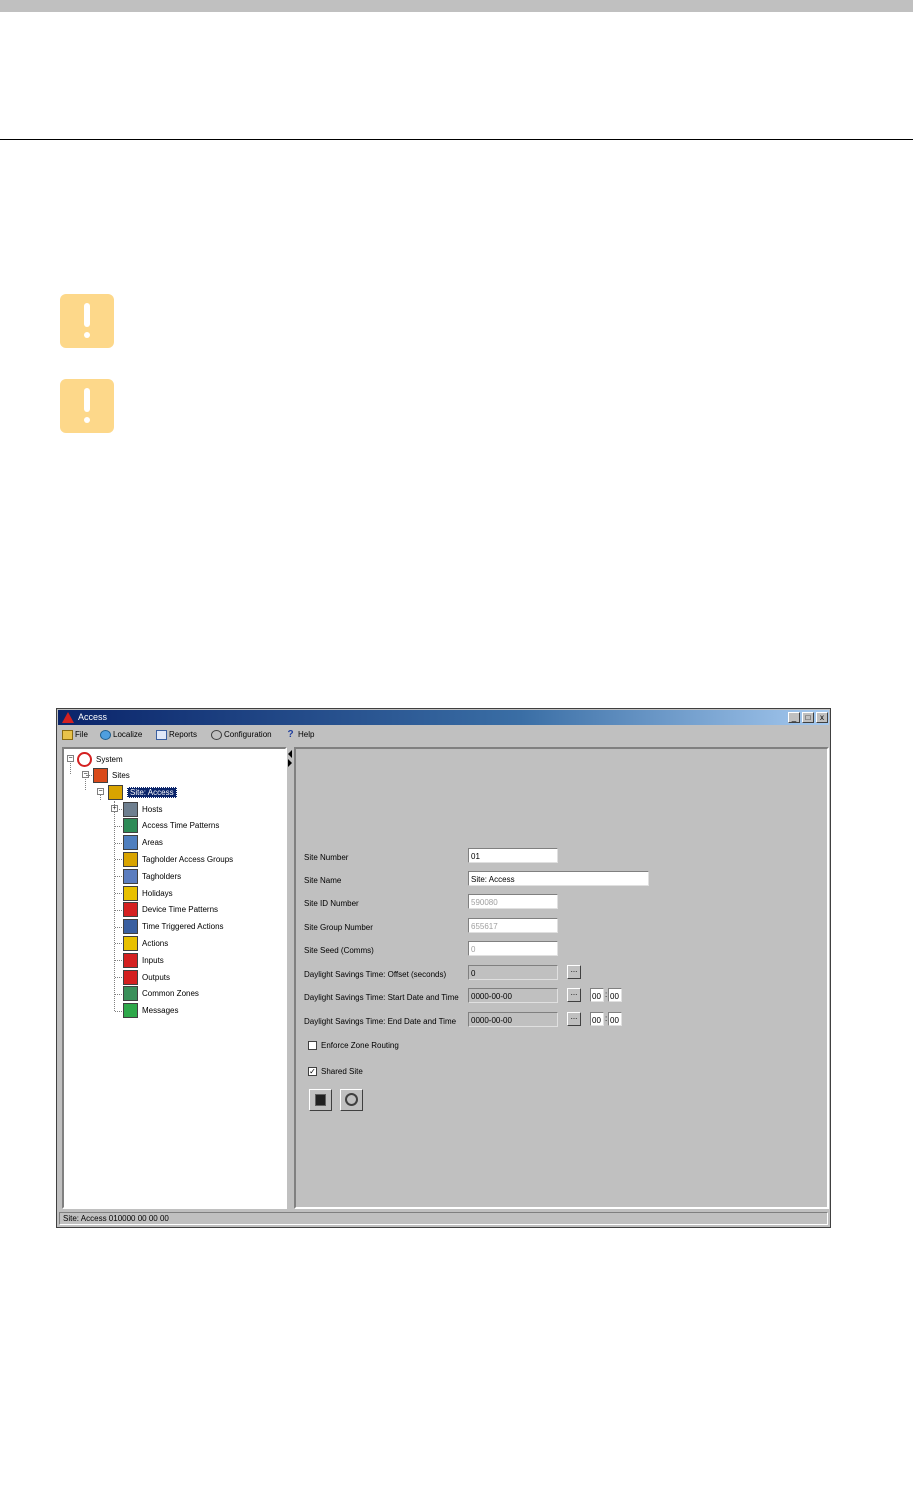  What do you see at coordinates (615, 1019) in the screenshot?
I see `dst-end-minute-field: 00` at bounding box center [615, 1019].